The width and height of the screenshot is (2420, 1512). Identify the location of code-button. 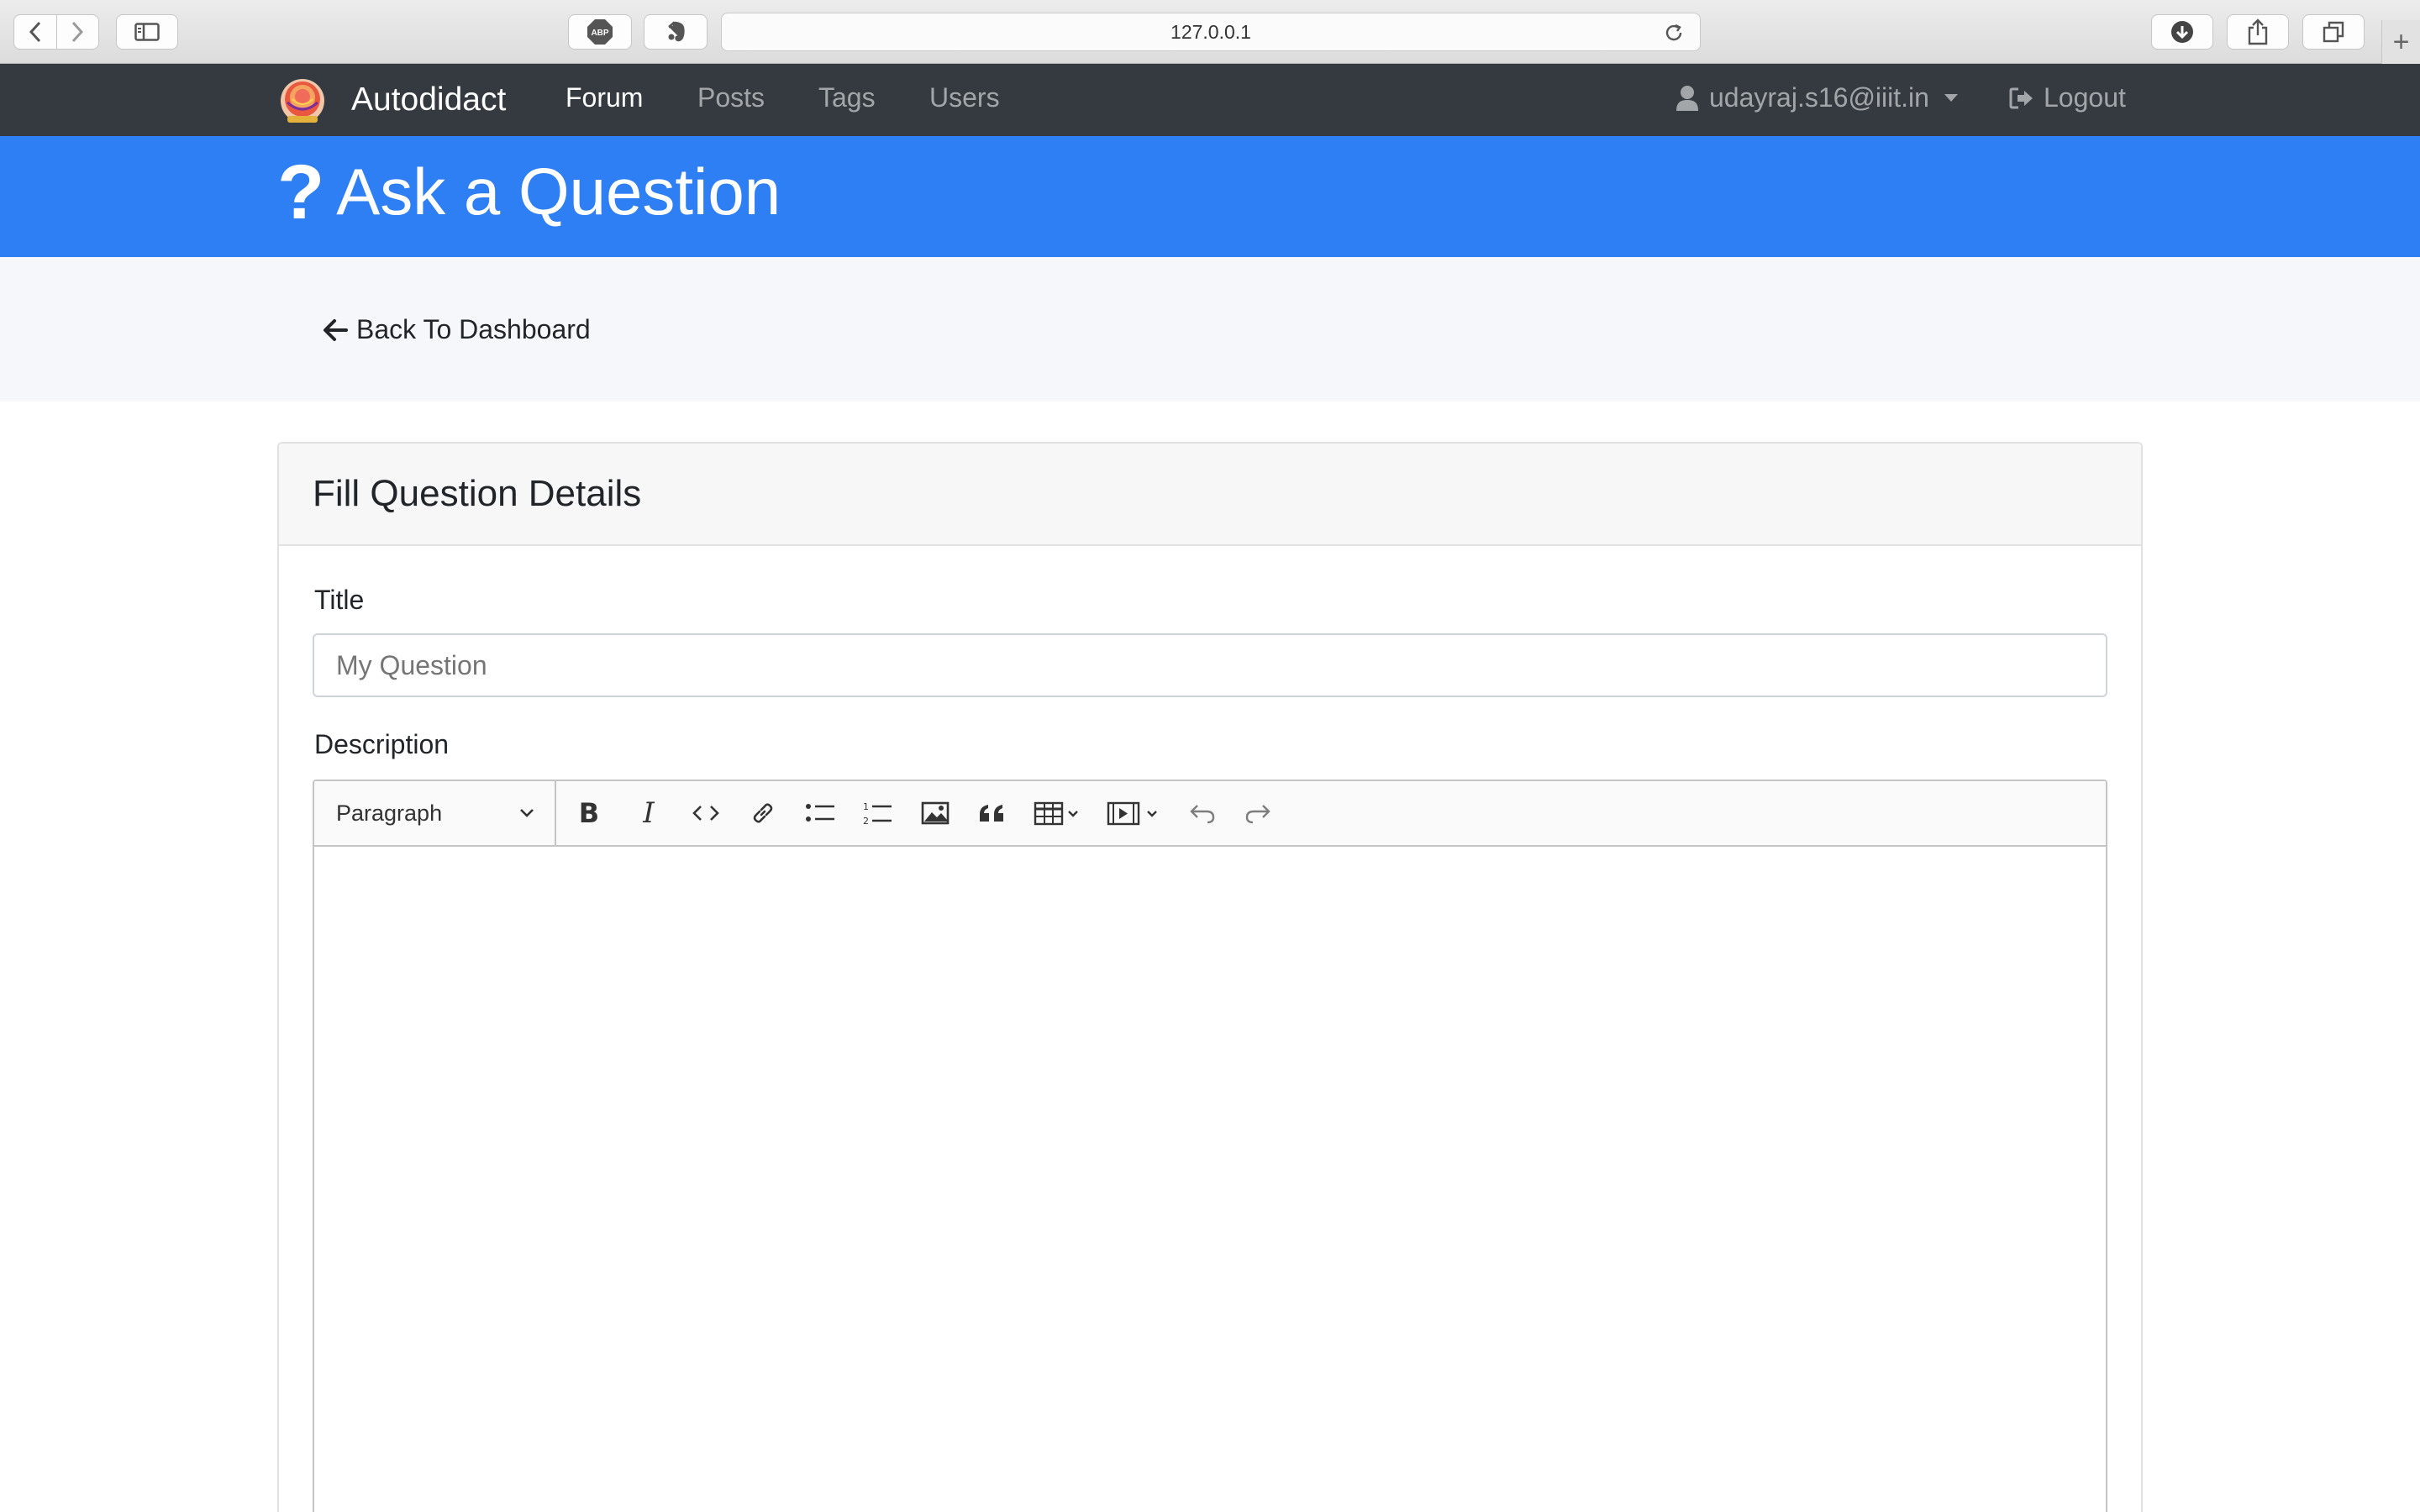
(705, 813).